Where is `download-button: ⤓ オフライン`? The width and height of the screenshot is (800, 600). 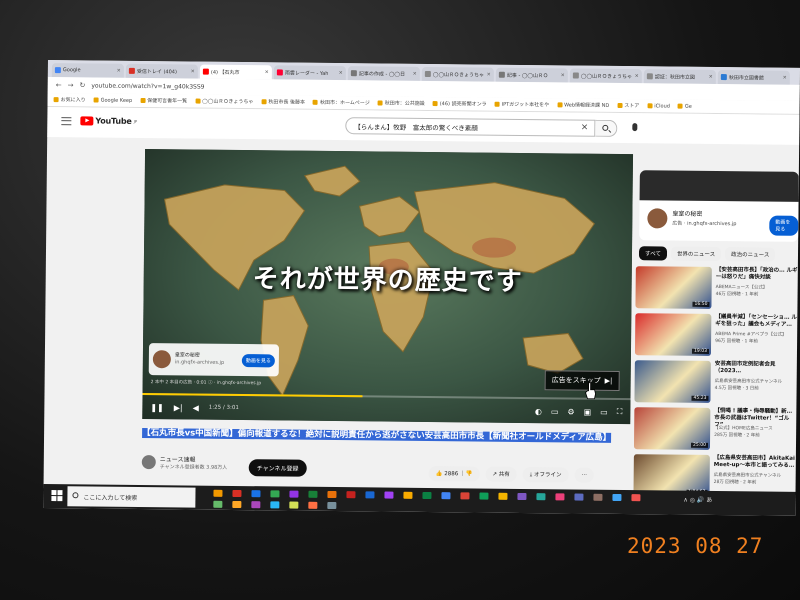
download-button: ⤓ オフライン is located at coordinates (545, 474).